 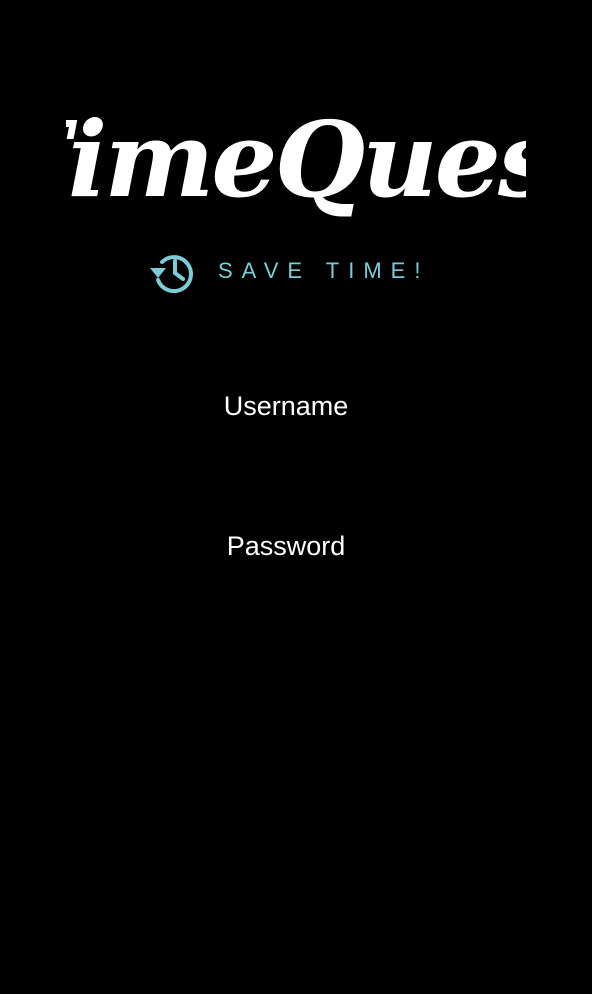 I want to click on password-field, so click(x=286, y=546).